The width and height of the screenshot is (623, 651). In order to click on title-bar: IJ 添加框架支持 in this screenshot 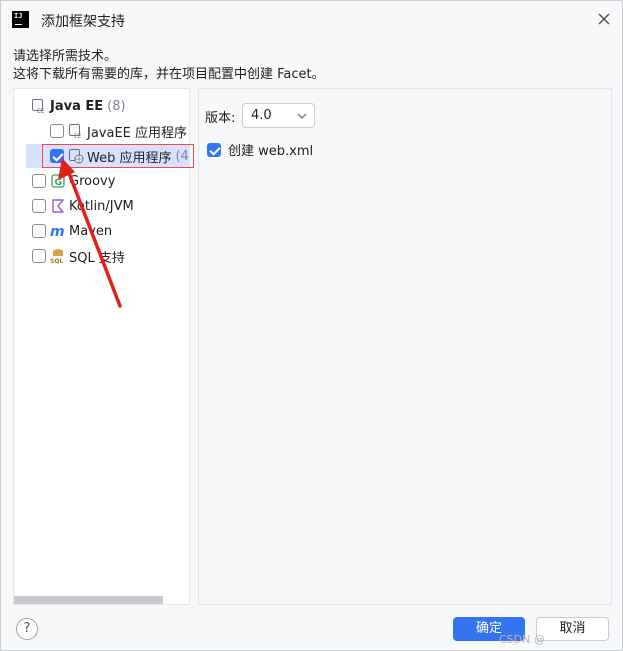, I will do `click(311, 20)`.